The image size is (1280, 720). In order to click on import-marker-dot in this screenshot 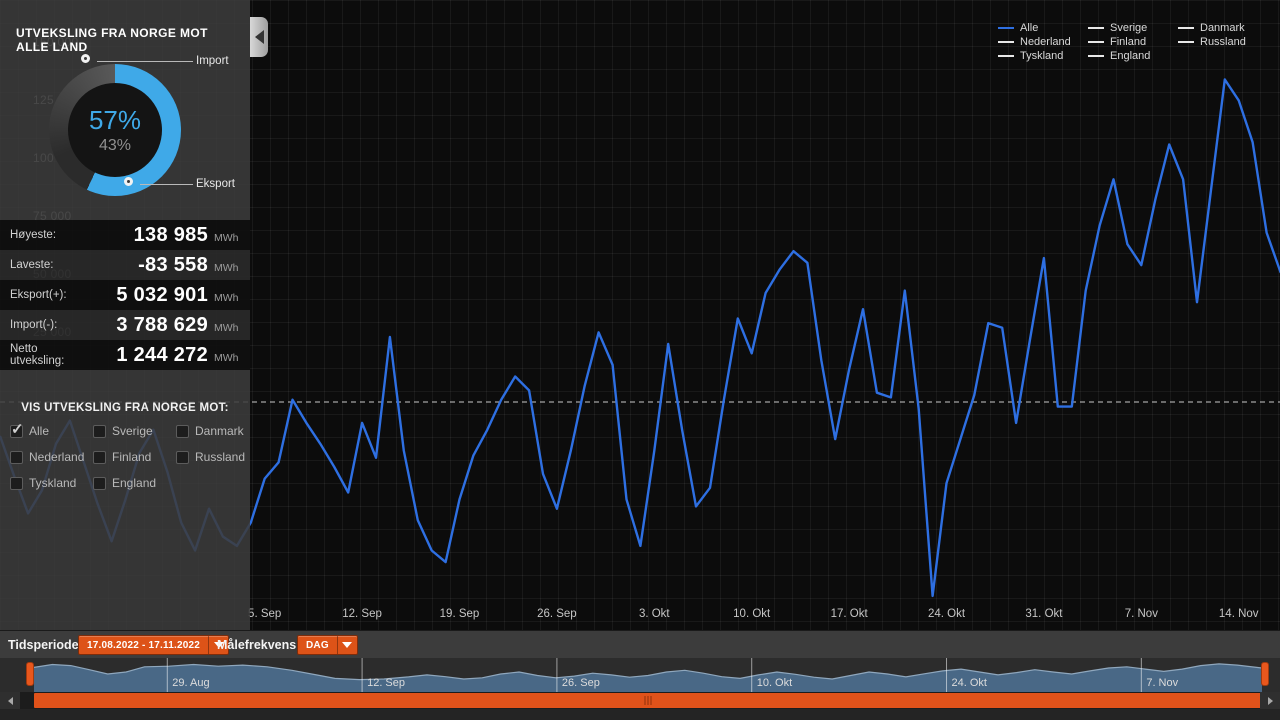, I will do `click(85, 58)`.